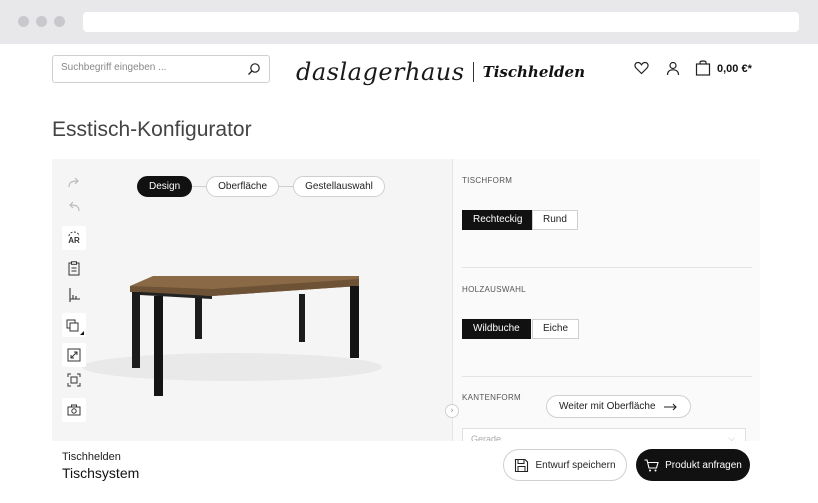  I want to click on browser-chrome, so click(409, 22).